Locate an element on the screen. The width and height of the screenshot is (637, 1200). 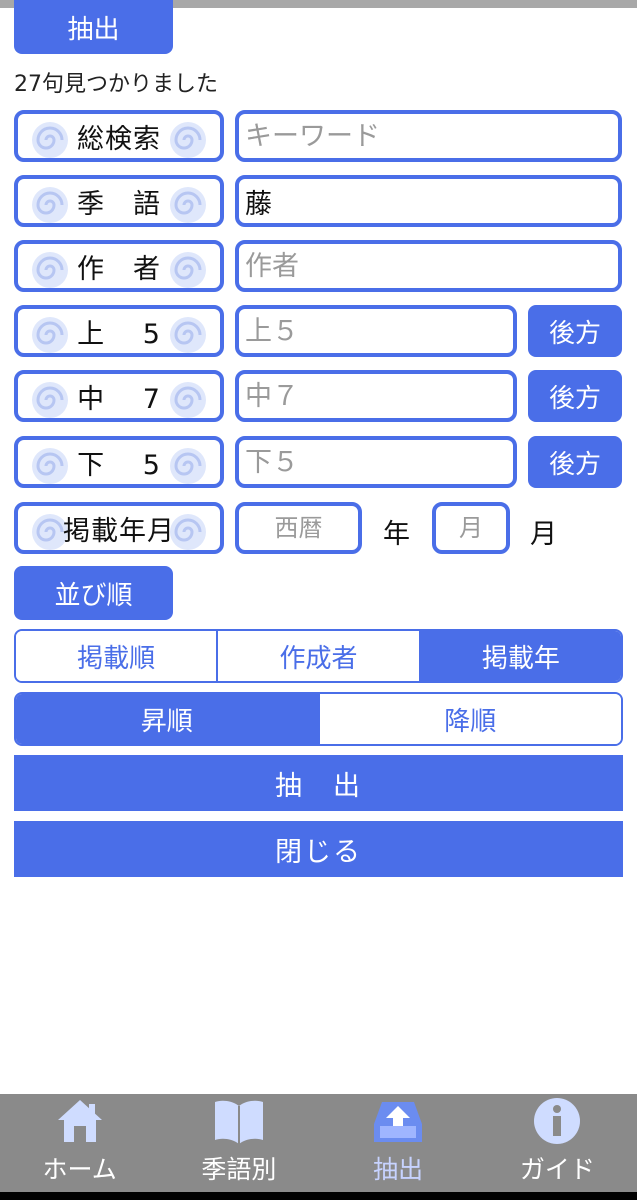
middle7-input is located at coordinates (376, 396).